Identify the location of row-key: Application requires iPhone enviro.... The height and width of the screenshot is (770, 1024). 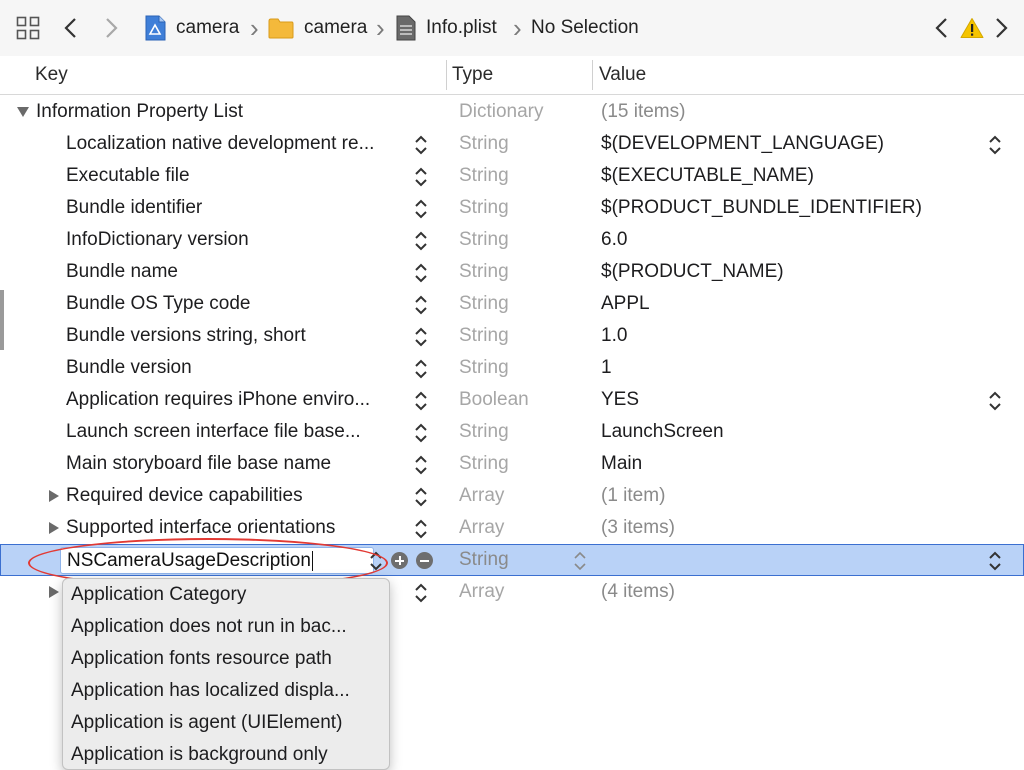
(218, 399).